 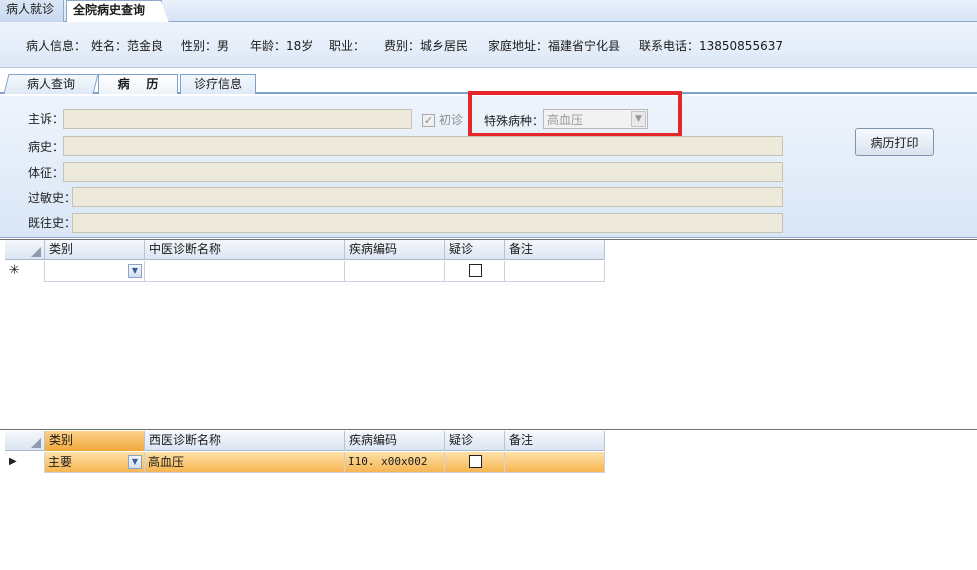 I want to click on allergy-label: 过敏史：, so click(x=52, y=198).